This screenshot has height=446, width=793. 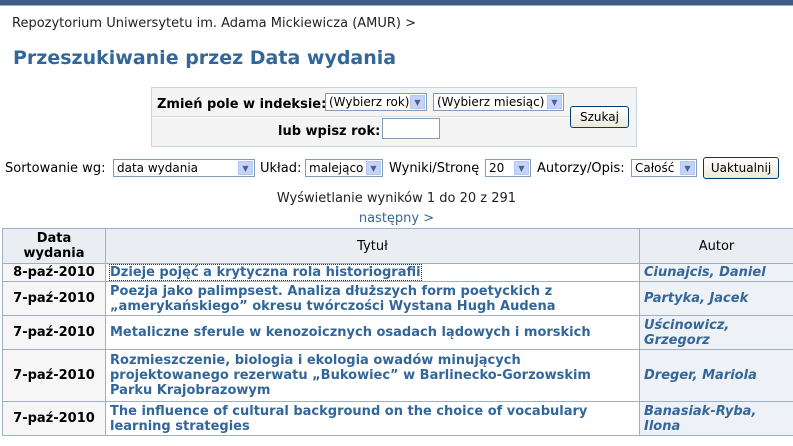 I want to click on order-select-value: malejąco, so click(x=336, y=168).